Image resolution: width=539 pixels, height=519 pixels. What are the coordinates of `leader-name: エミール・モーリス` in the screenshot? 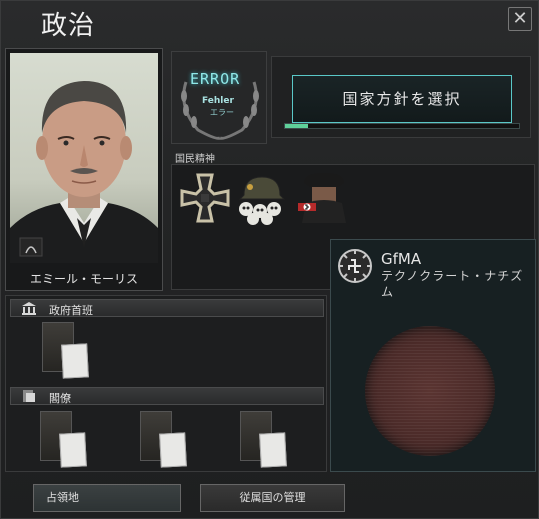 It's located at (83, 279).